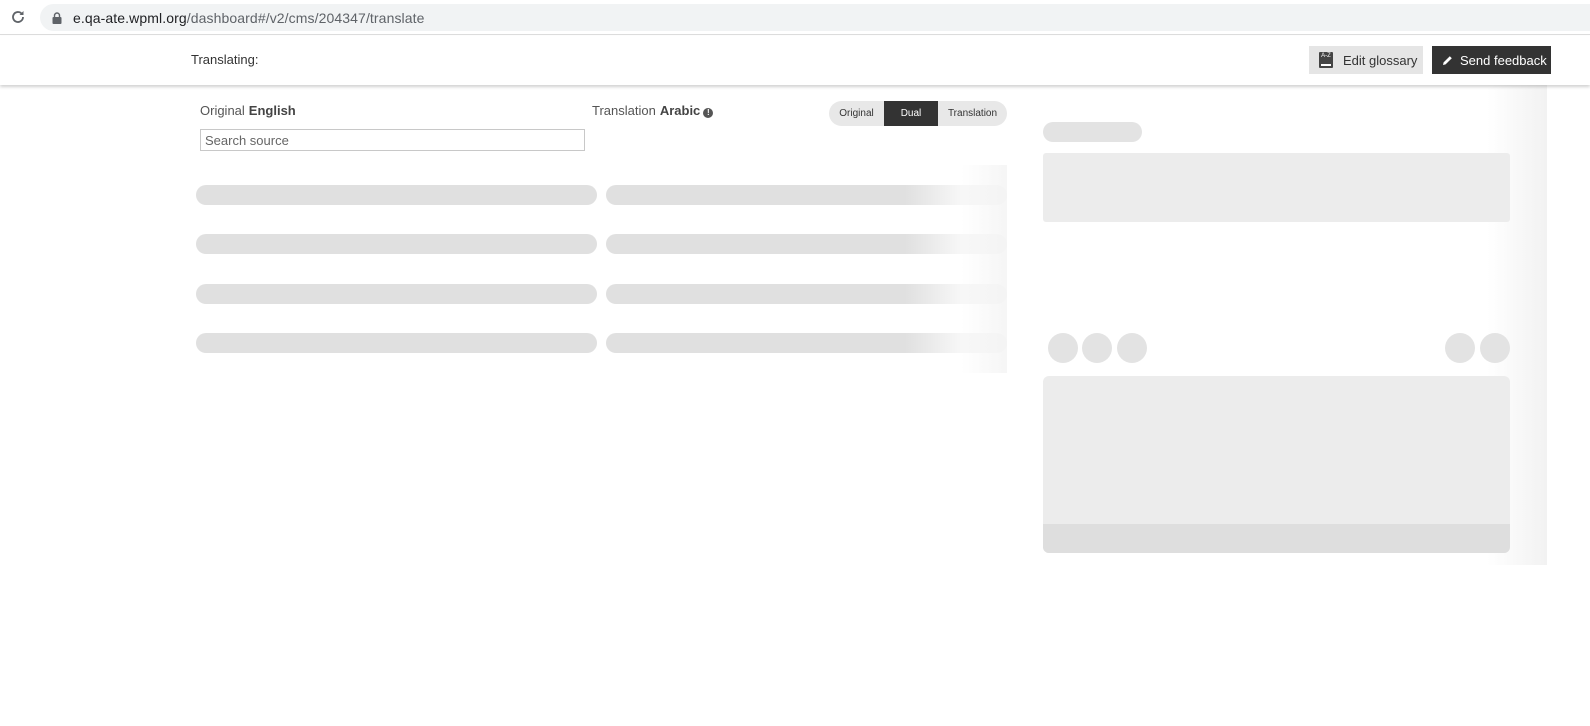 The height and width of the screenshot is (726, 1590). I want to click on url-path: /dashboard#/v2/cms/204347/translate, so click(305, 17).